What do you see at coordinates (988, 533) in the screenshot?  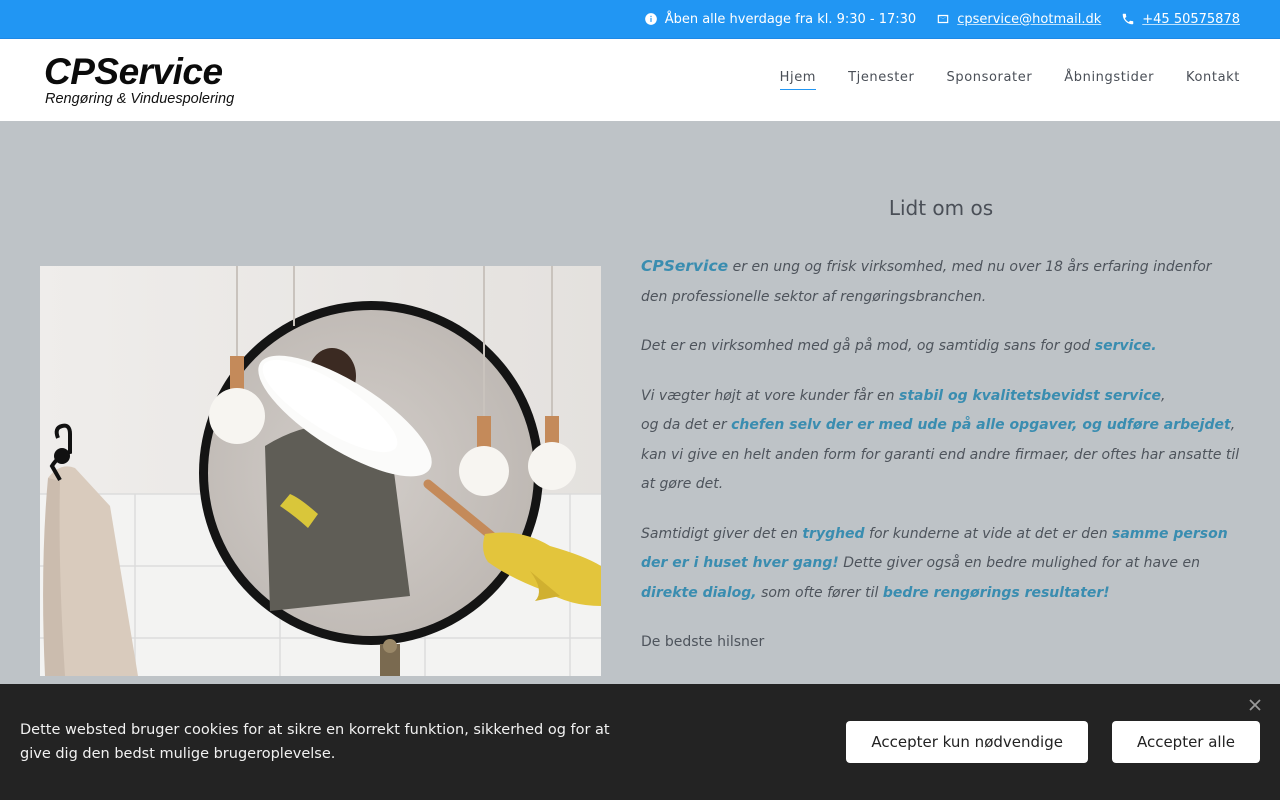 I see `paragraph-text: for kunderne at vide at det er den` at bounding box center [988, 533].